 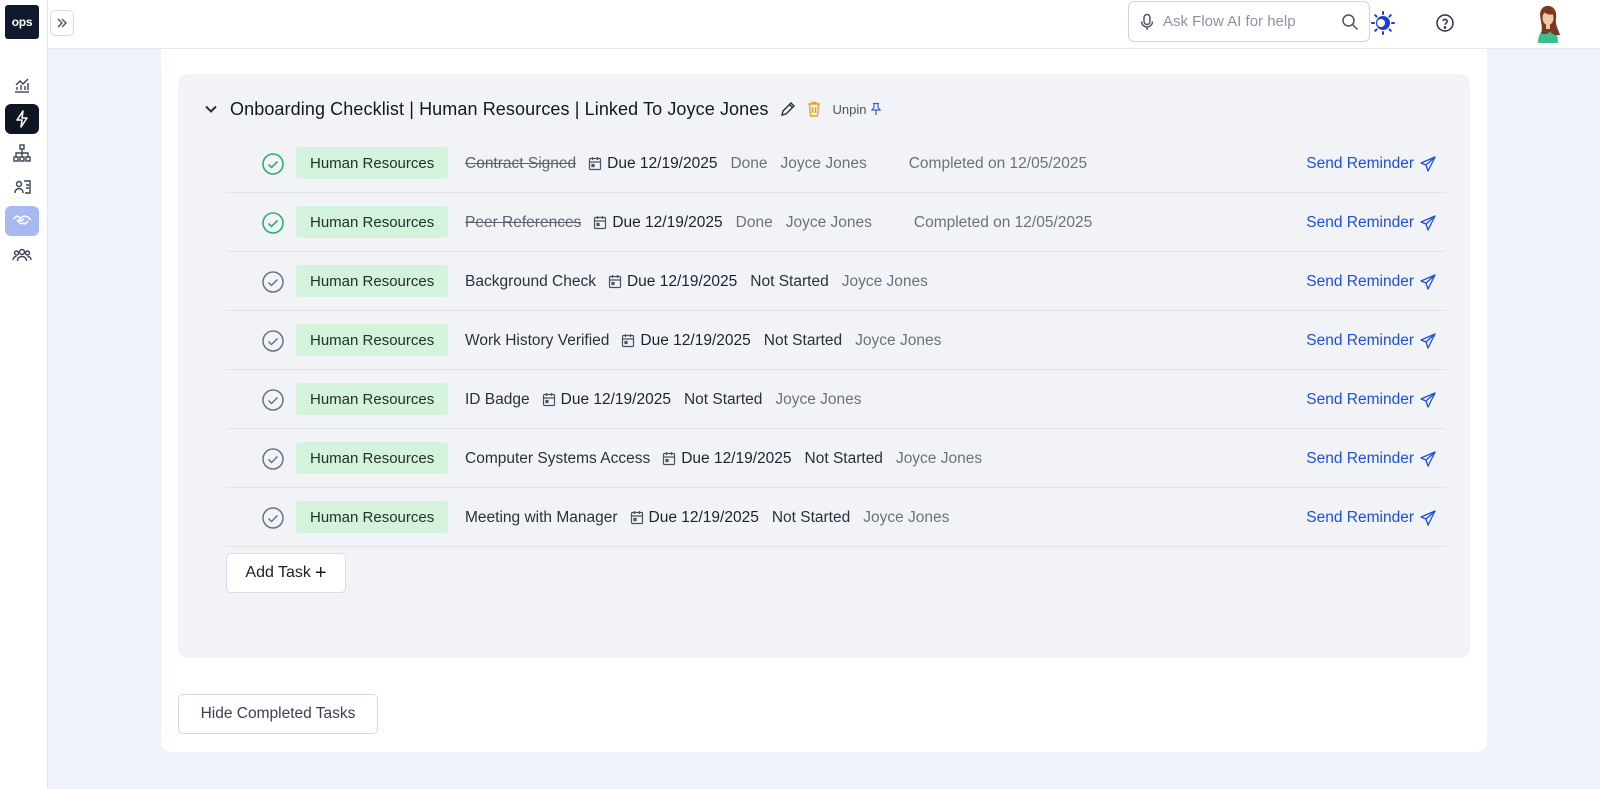 I want to click on delete-button, so click(x=814, y=109).